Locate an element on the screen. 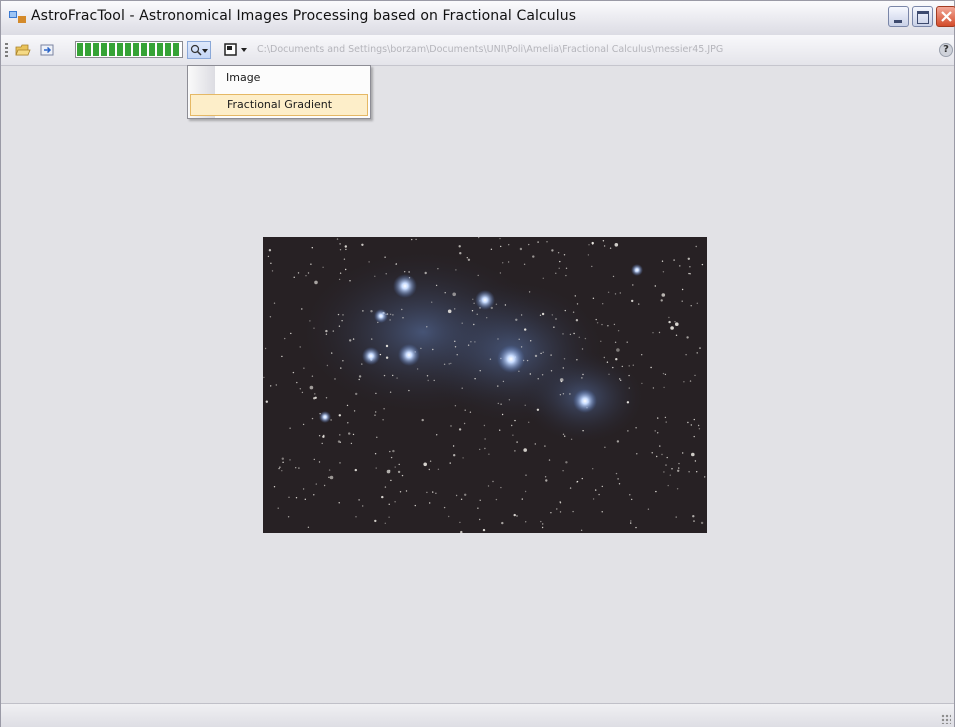  maximize-icon is located at coordinates (923, 17).